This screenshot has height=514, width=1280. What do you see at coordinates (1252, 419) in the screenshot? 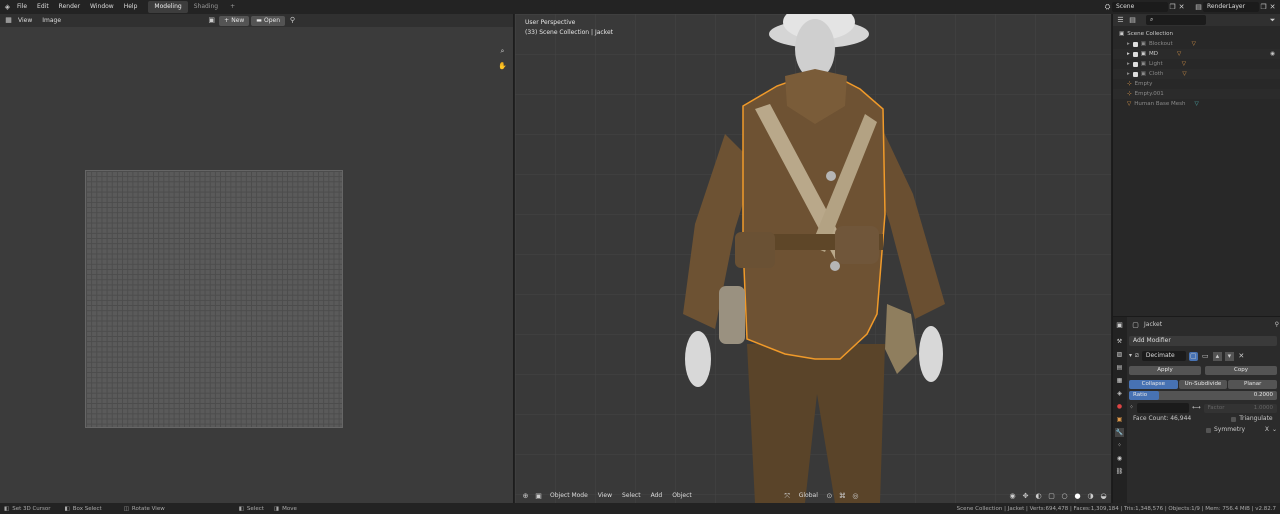
I see `triangulate-checkbox: Triangulate` at bounding box center [1252, 419].